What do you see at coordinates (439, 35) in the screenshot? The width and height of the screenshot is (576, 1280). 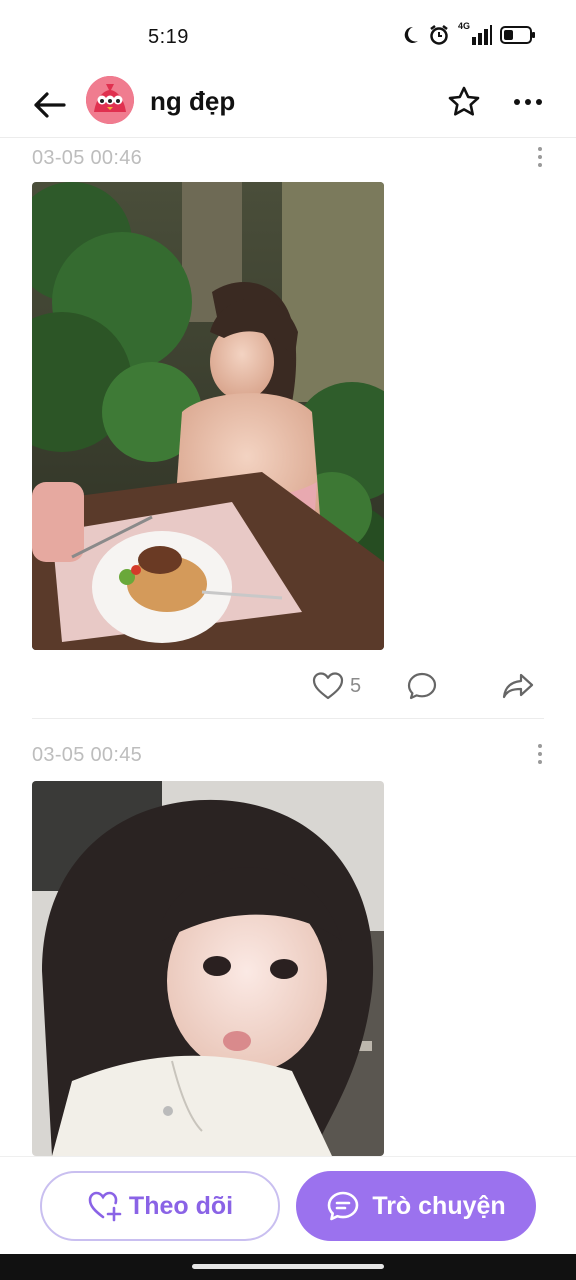 I see `alarm-icon` at bounding box center [439, 35].